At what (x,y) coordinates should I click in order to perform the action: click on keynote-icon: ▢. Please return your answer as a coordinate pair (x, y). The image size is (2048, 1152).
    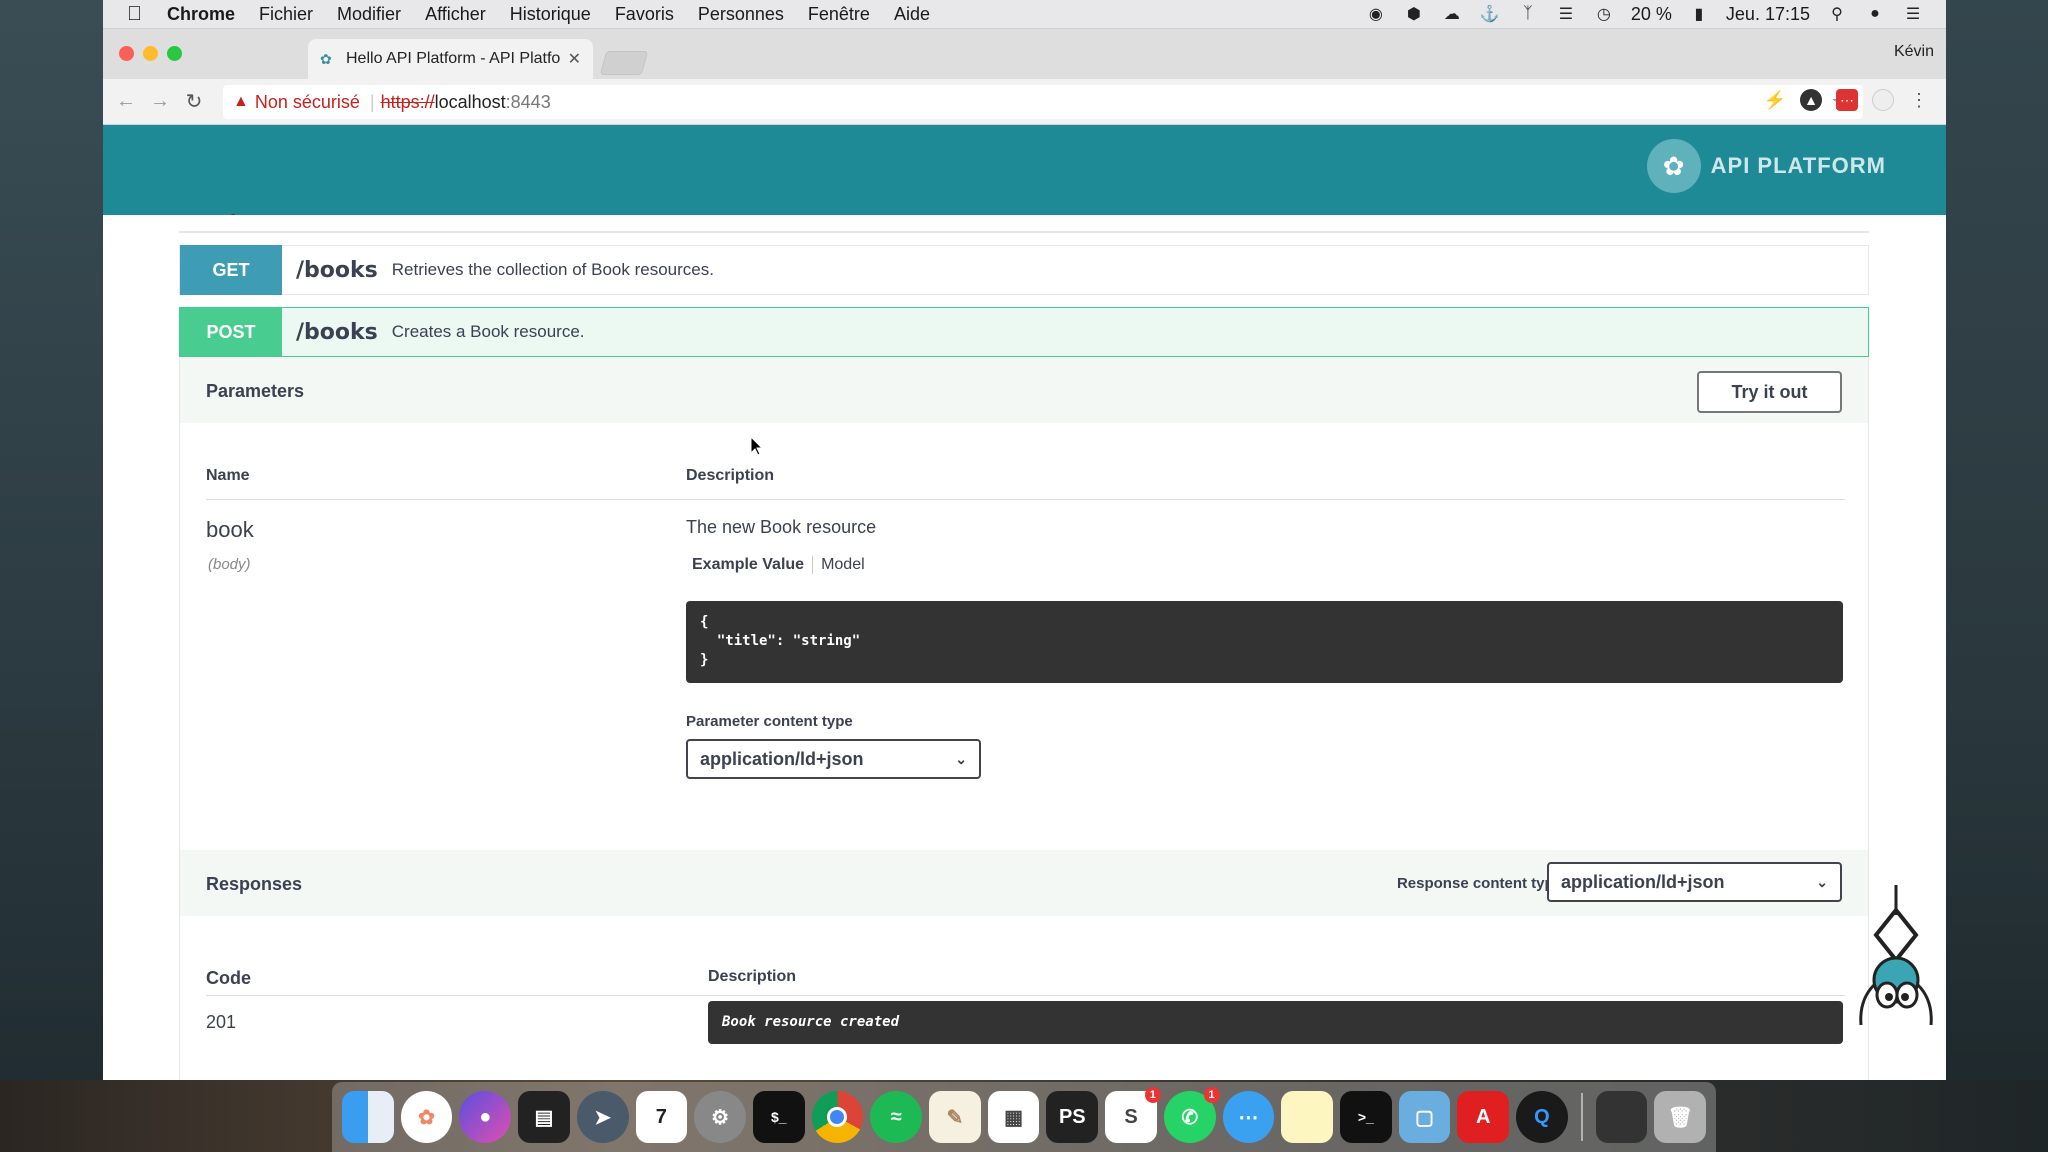
    Looking at the image, I should click on (1424, 1117).